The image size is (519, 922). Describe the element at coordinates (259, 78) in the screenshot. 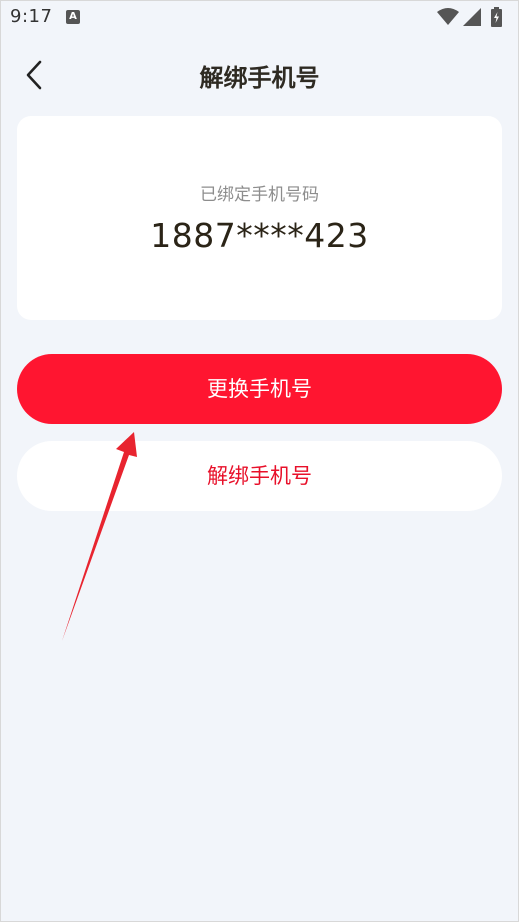

I see `page-title: 解绑手机号` at that location.